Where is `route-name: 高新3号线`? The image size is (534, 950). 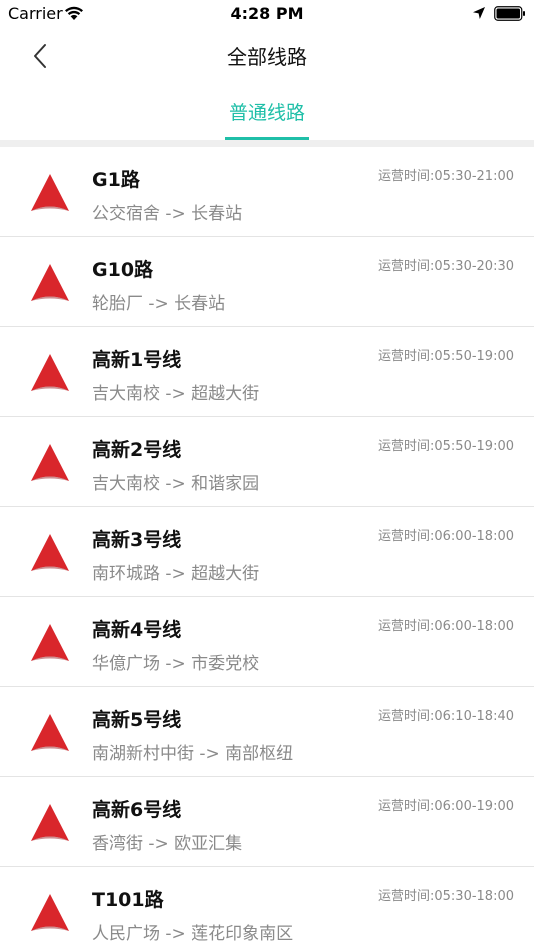 route-name: 高新3号线 is located at coordinates (137, 540).